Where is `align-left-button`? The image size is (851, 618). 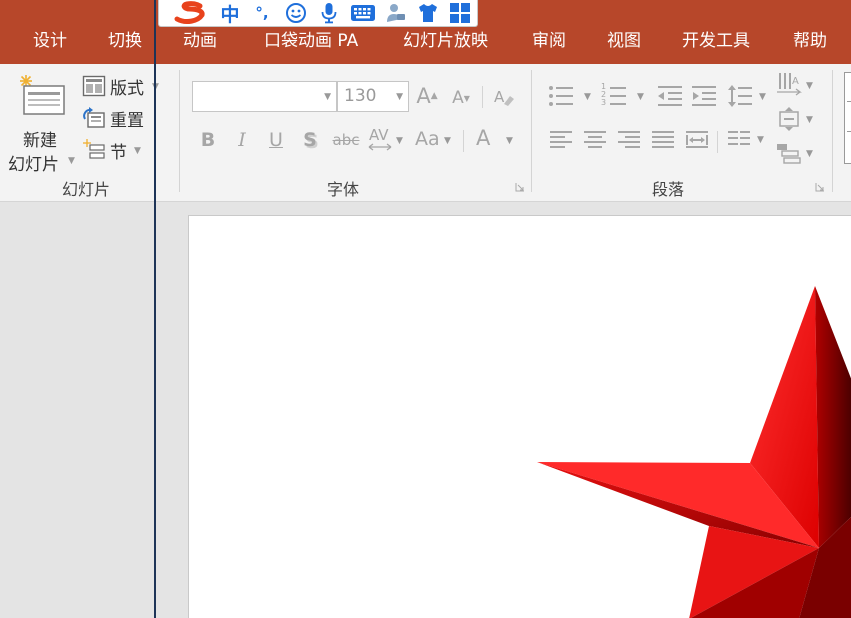
align-left-button is located at coordinates (561, 140).